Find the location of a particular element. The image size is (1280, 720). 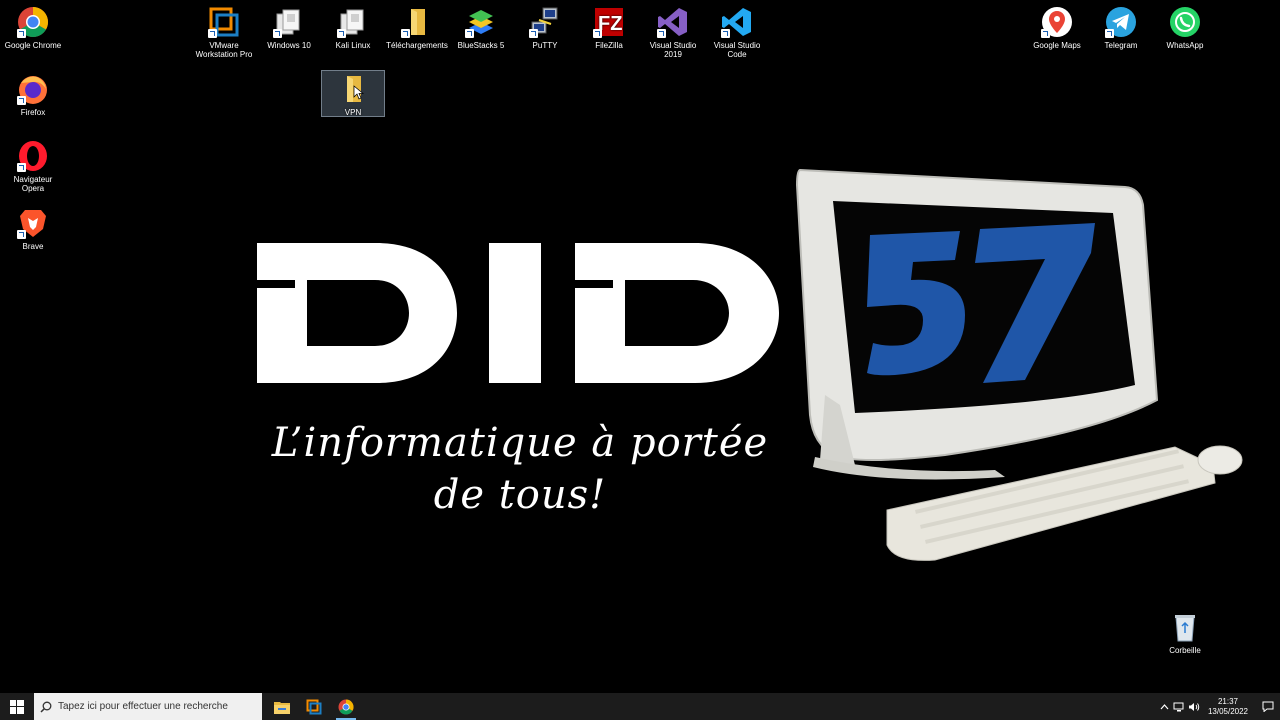

taskbar-file-explorer is located at coordinates (282, 706).